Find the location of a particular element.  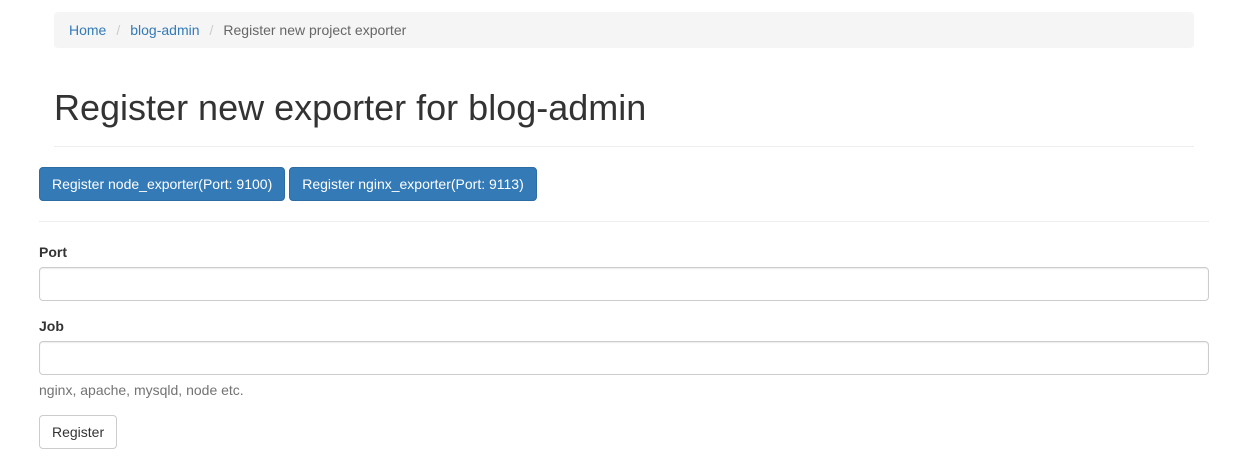

register-node-exporter-button: Register node_exporter(Port: 9100) is located at coordinates (162, 184).